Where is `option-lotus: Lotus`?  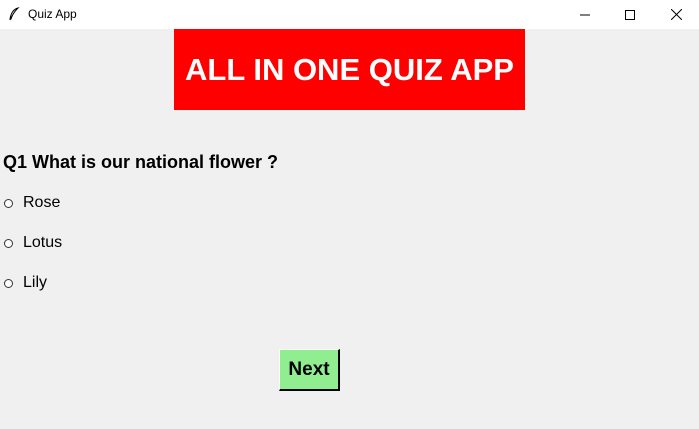
option-lotus: Lotus is located at coordinates (33, 243).